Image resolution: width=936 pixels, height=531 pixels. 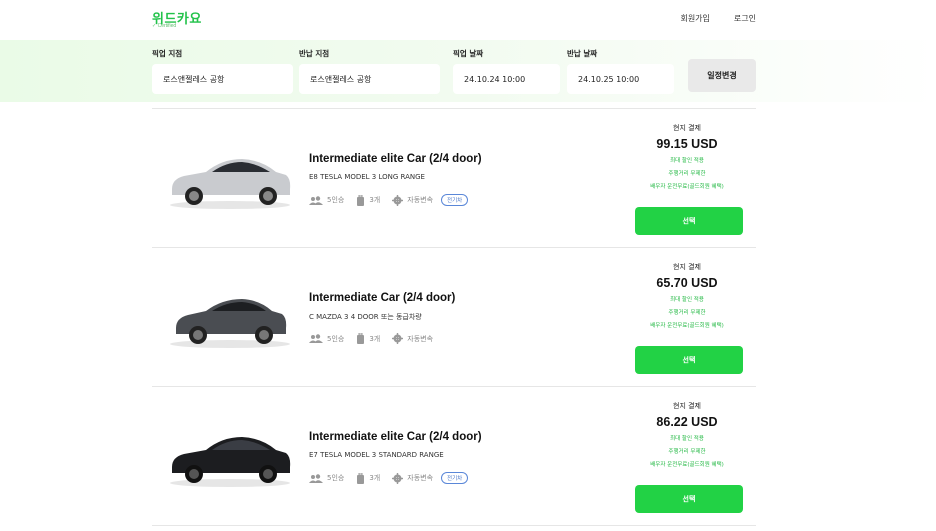 I want to click on return-location-label: 반납 지점, so click(x=314, y=53).